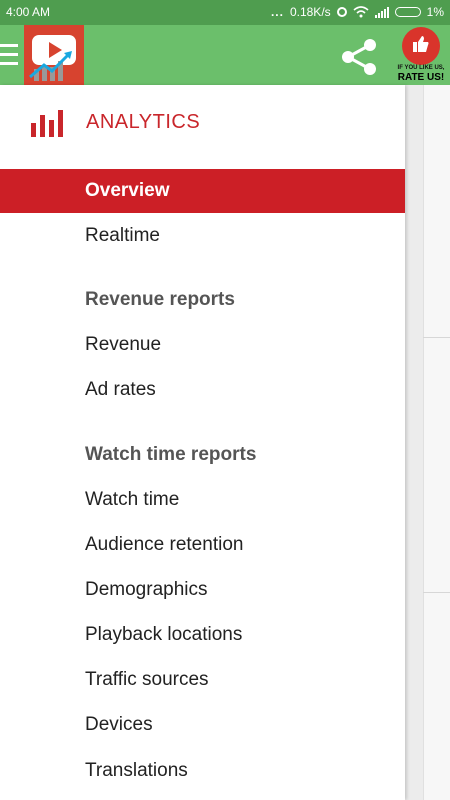 This screenshot has width=450, height=800. What do you see at coordinates (202, 390) in the screenshot?
I see `drawer-item-ad-rates: Ad rates` at bounding box center [202, 390].